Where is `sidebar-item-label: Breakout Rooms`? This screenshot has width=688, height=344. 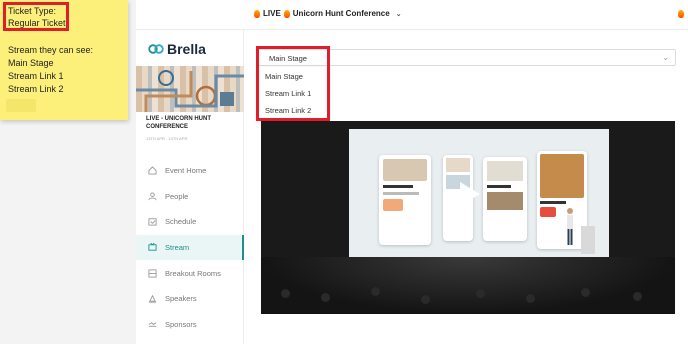 sidebar-item-label: Breakout Rooms is located at coordinates (193, 273).